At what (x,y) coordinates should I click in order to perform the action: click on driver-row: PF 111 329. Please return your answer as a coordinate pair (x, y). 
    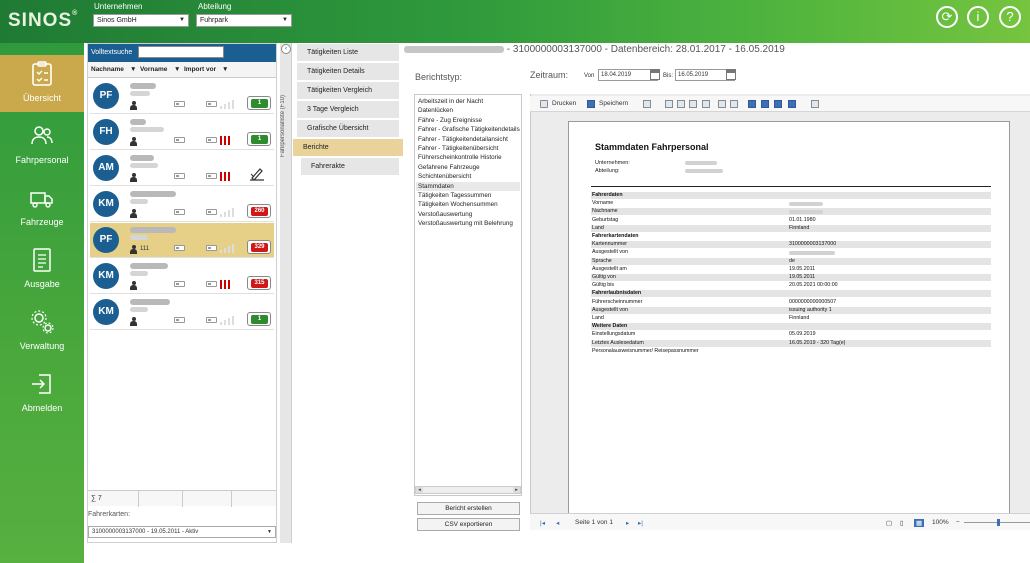
    Looking at the image, I should click on (182, 240).